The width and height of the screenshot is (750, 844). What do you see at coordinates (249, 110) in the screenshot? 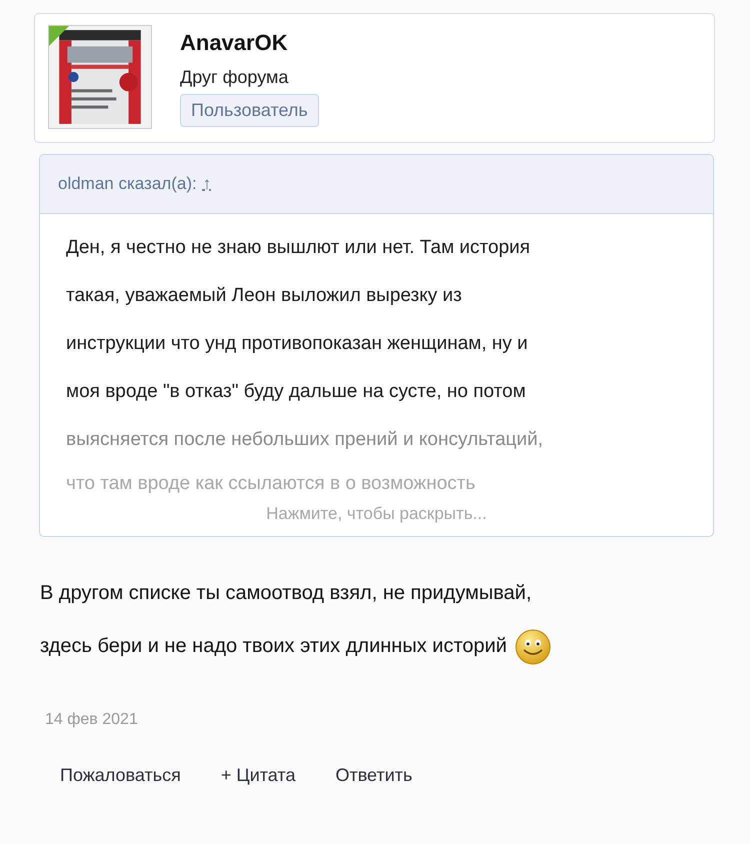
I see `user-group-badge: Пользователь` at bounding box center [249, 110].